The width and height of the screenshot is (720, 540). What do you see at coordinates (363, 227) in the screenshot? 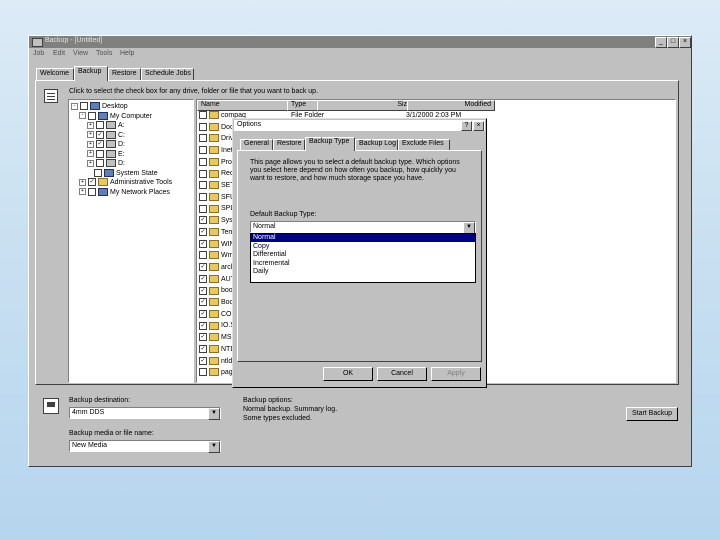
I see `backup-type-combo: Normal ▼` at bounding box center [363, 227].